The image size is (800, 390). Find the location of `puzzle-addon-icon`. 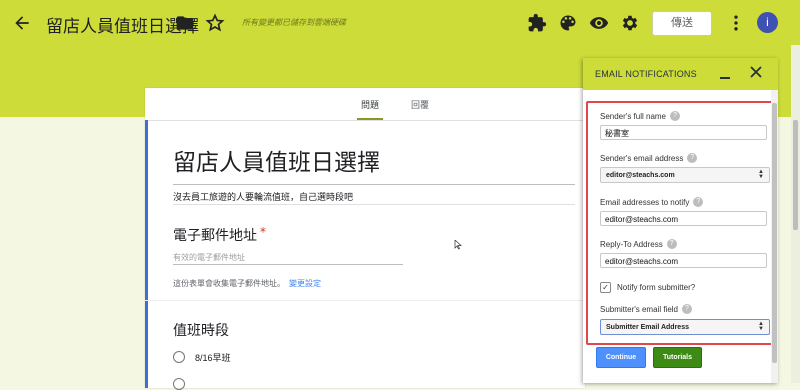

puzzle-addon-icon is located at coordinates (537, 23).